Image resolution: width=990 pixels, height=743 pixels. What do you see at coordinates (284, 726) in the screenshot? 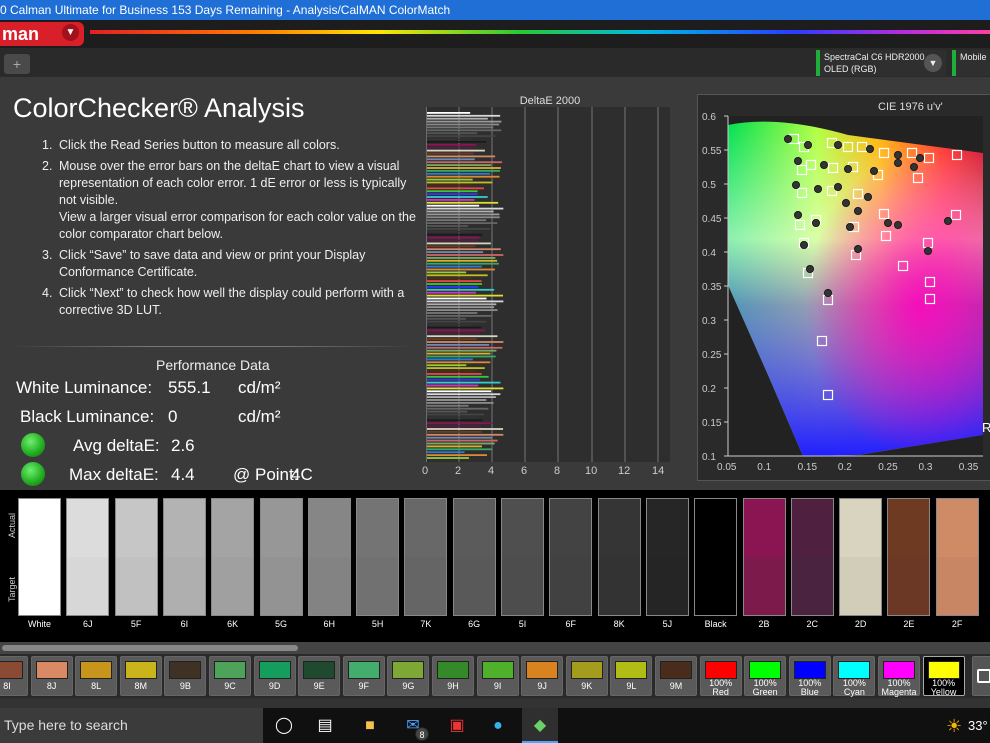
I see `task-view-icon: ◯` at bounding box center [284, 726].